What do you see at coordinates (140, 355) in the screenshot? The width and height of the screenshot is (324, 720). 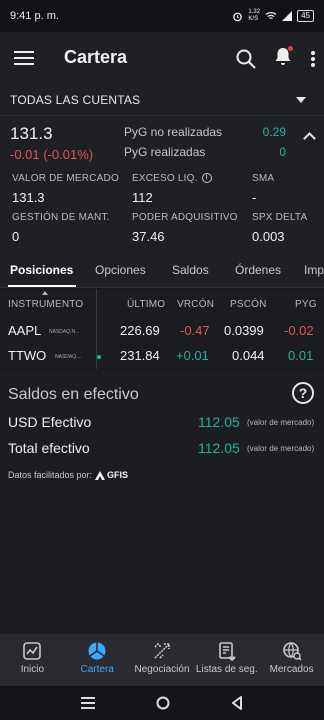 I see `row-last: 231.84` at bounding box center [140, 355].